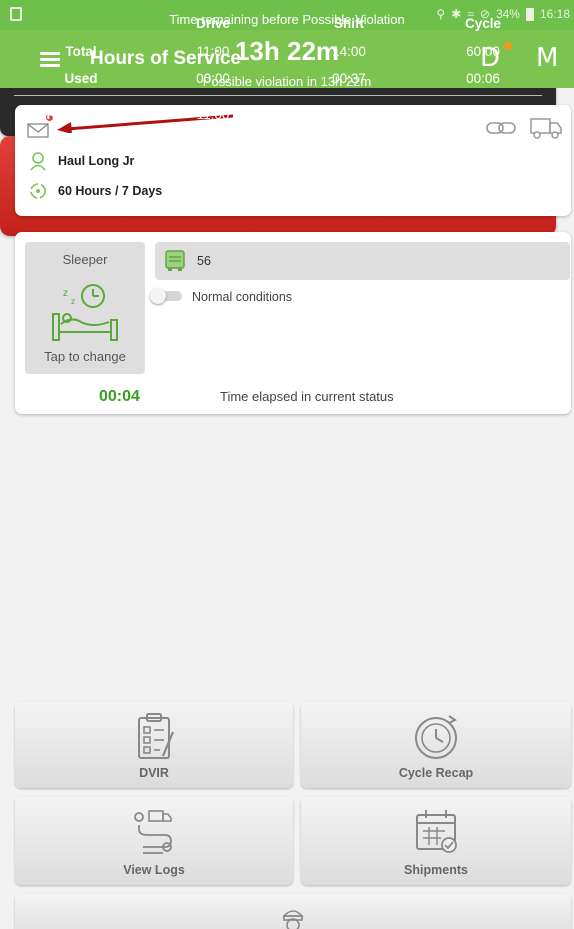 The width and height of the screenshot is (574, 929). What do you see at coordinates (175, 260) in the screenshot?
I see `vehicle-icon` at bounding box center [175, 260].